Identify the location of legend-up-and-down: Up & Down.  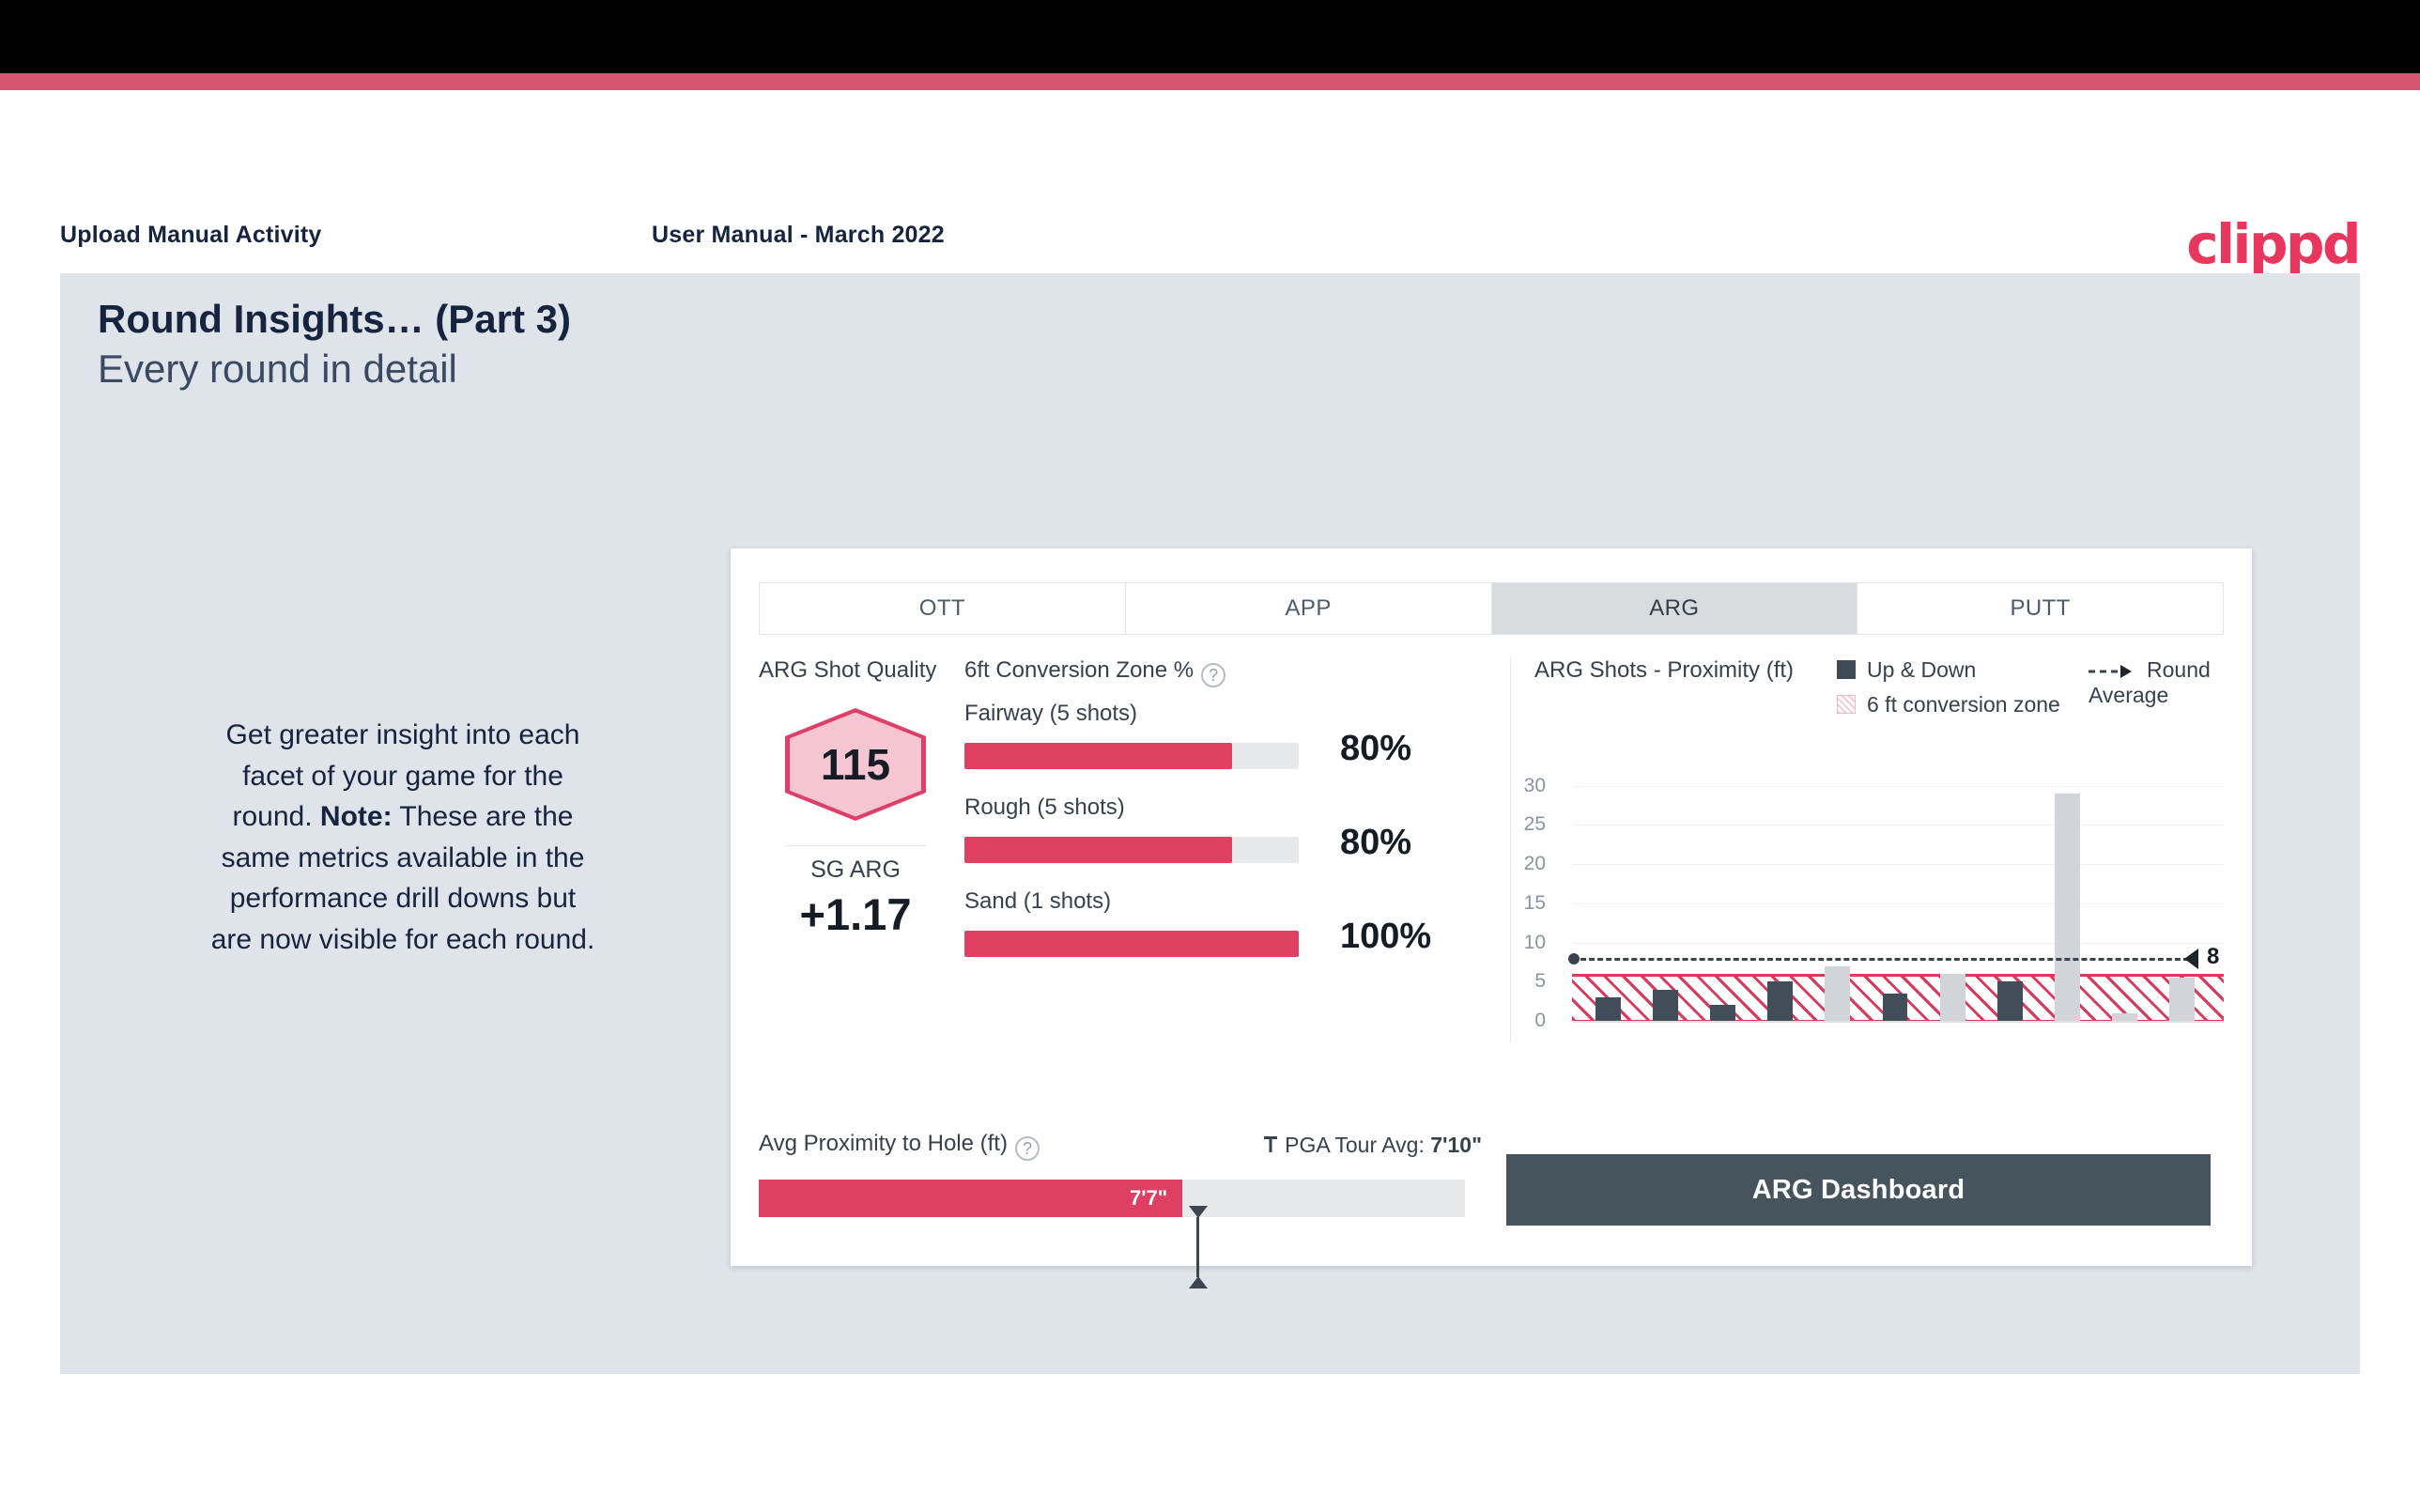
(1906, 670).